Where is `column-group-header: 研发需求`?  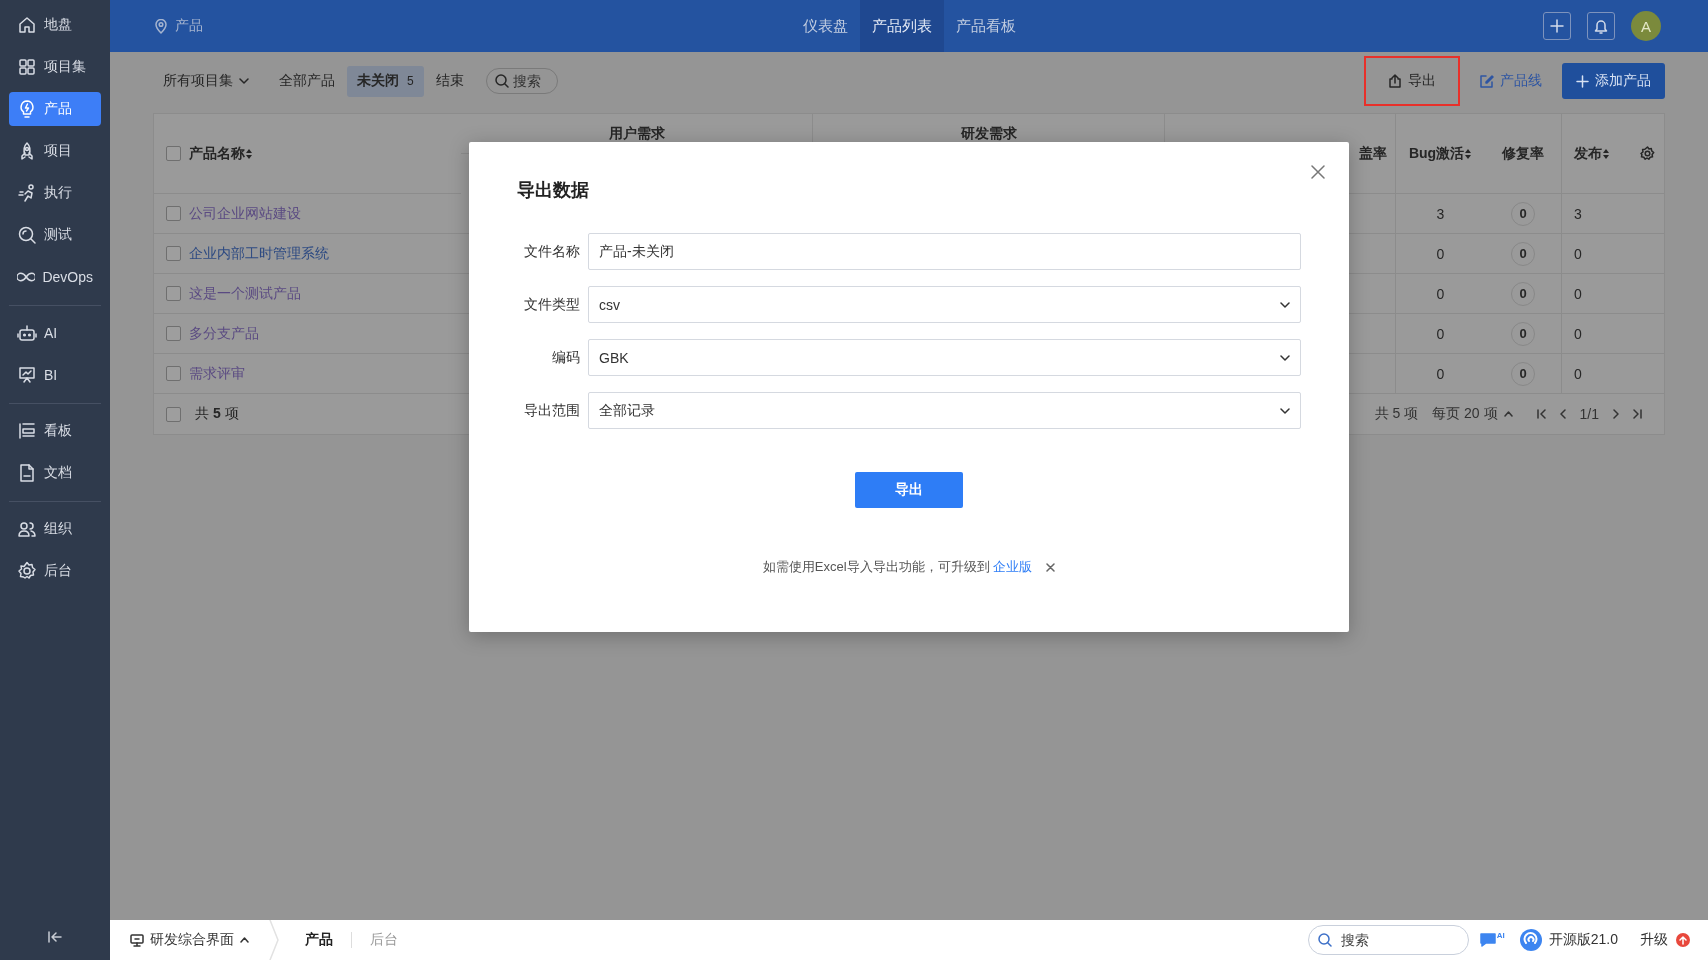
column-group-header: 研发需求 is located at coordinates (988, 133).